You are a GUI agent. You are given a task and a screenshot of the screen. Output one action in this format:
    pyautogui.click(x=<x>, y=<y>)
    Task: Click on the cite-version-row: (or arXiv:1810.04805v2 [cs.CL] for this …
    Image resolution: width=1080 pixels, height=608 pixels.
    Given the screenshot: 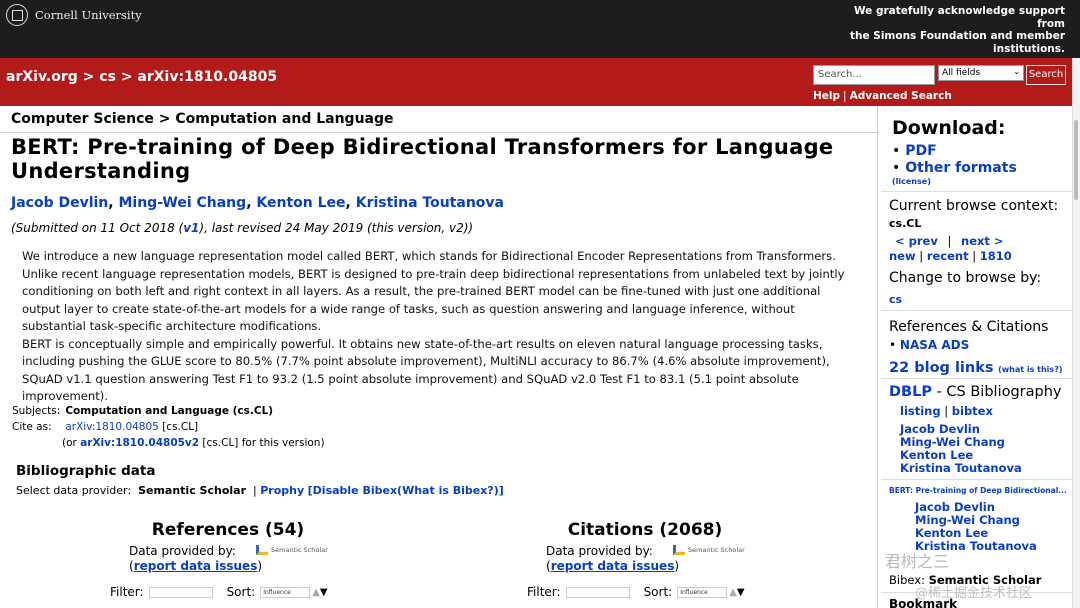 What is the action you would take?
    pyautogui.click(x=193, y=443)
    